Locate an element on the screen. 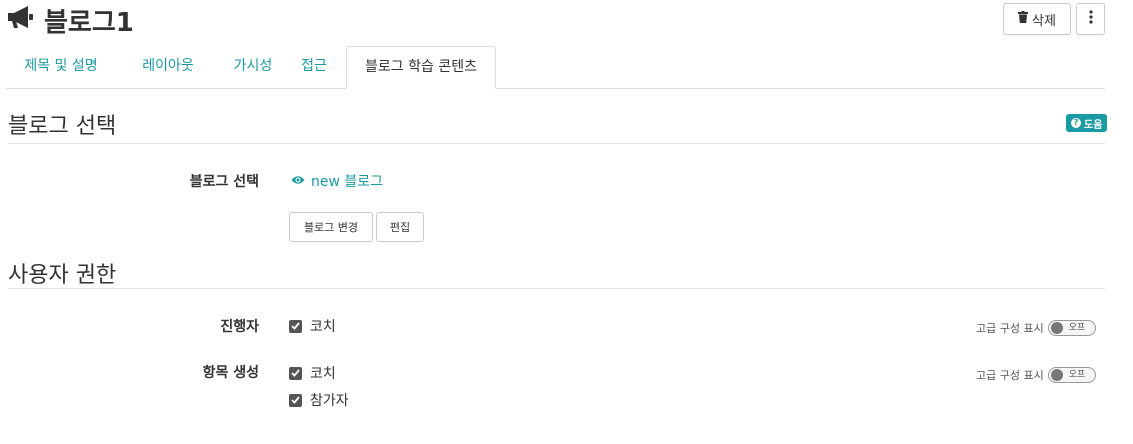 This screenshot has height=444, width=1133. create-entry-coach-checkbox: 코치 is located at coordinates (312, 373).